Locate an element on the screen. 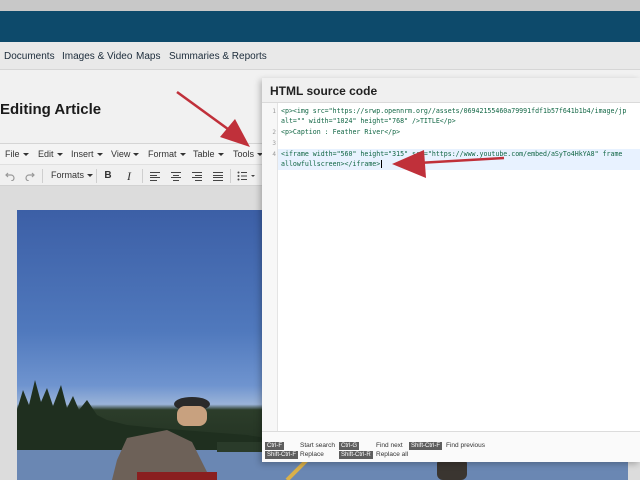 This screenshot has width=640, height=480. italic-button: I is located at coordinates (129, 176).